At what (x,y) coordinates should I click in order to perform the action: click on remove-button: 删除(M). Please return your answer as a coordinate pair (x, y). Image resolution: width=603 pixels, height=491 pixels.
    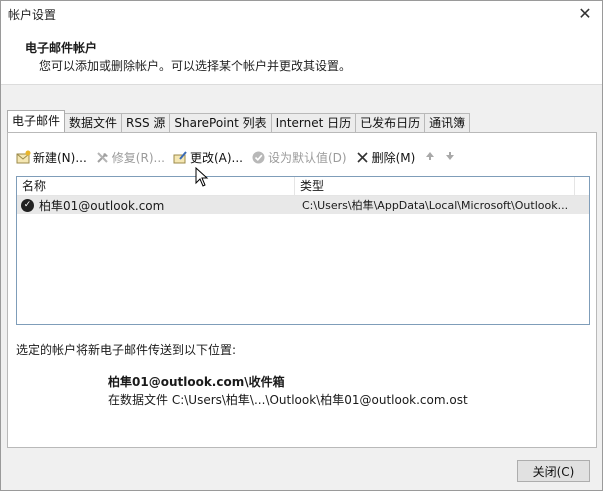
    Looking at the image, I should click on (385, 157).